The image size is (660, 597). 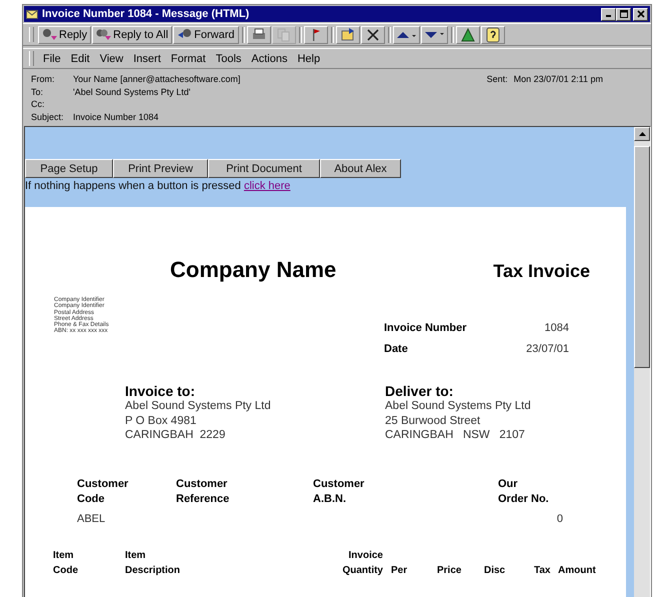 I want to click on address-heading: Invoice to:, so click(x=160, y=391).